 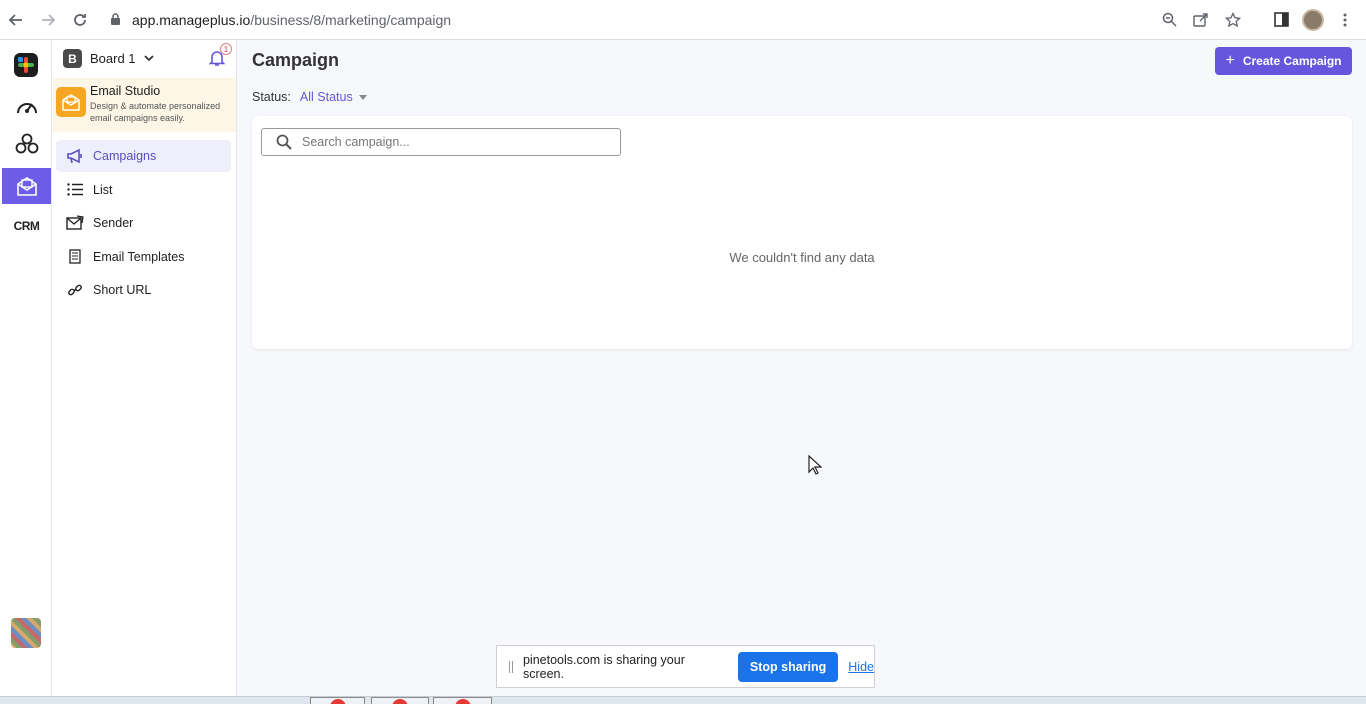 What do you see at coordinates (284, 142) in the screenshot?
I see `search-icon` at bounding box center [284, 142].